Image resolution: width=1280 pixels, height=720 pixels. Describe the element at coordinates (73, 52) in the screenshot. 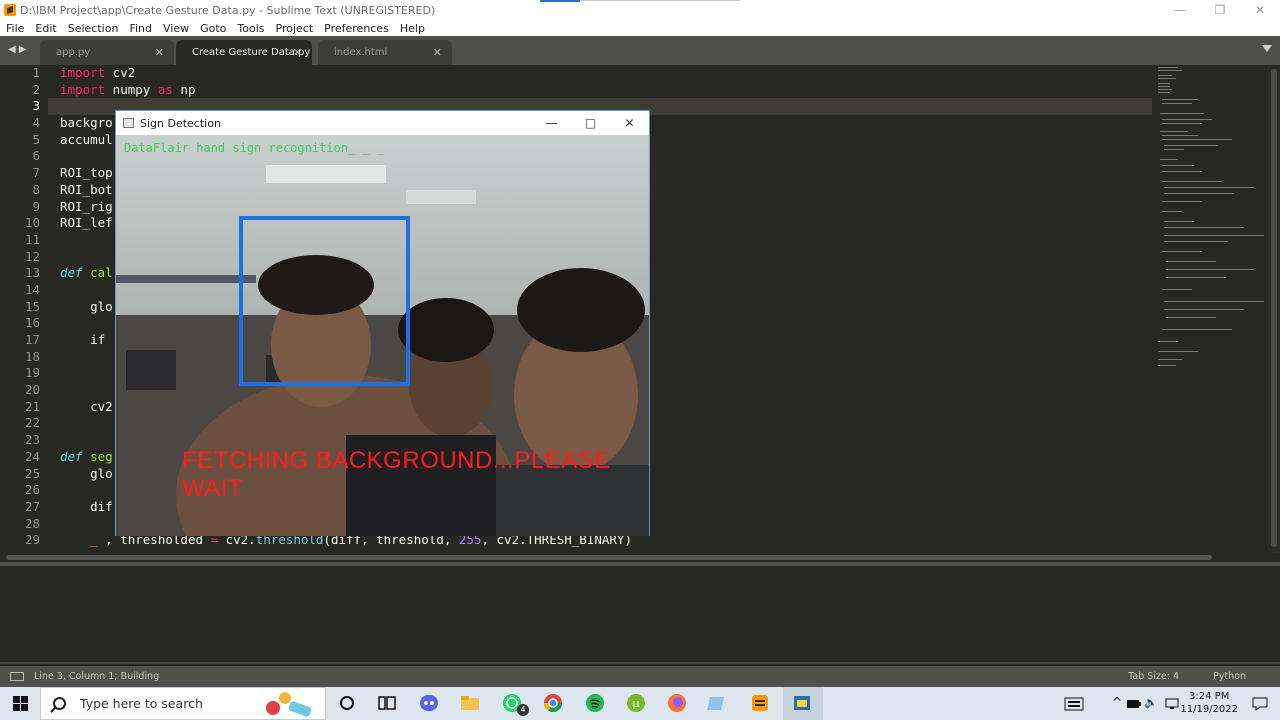

I see `tab-label: app.py` at that location.